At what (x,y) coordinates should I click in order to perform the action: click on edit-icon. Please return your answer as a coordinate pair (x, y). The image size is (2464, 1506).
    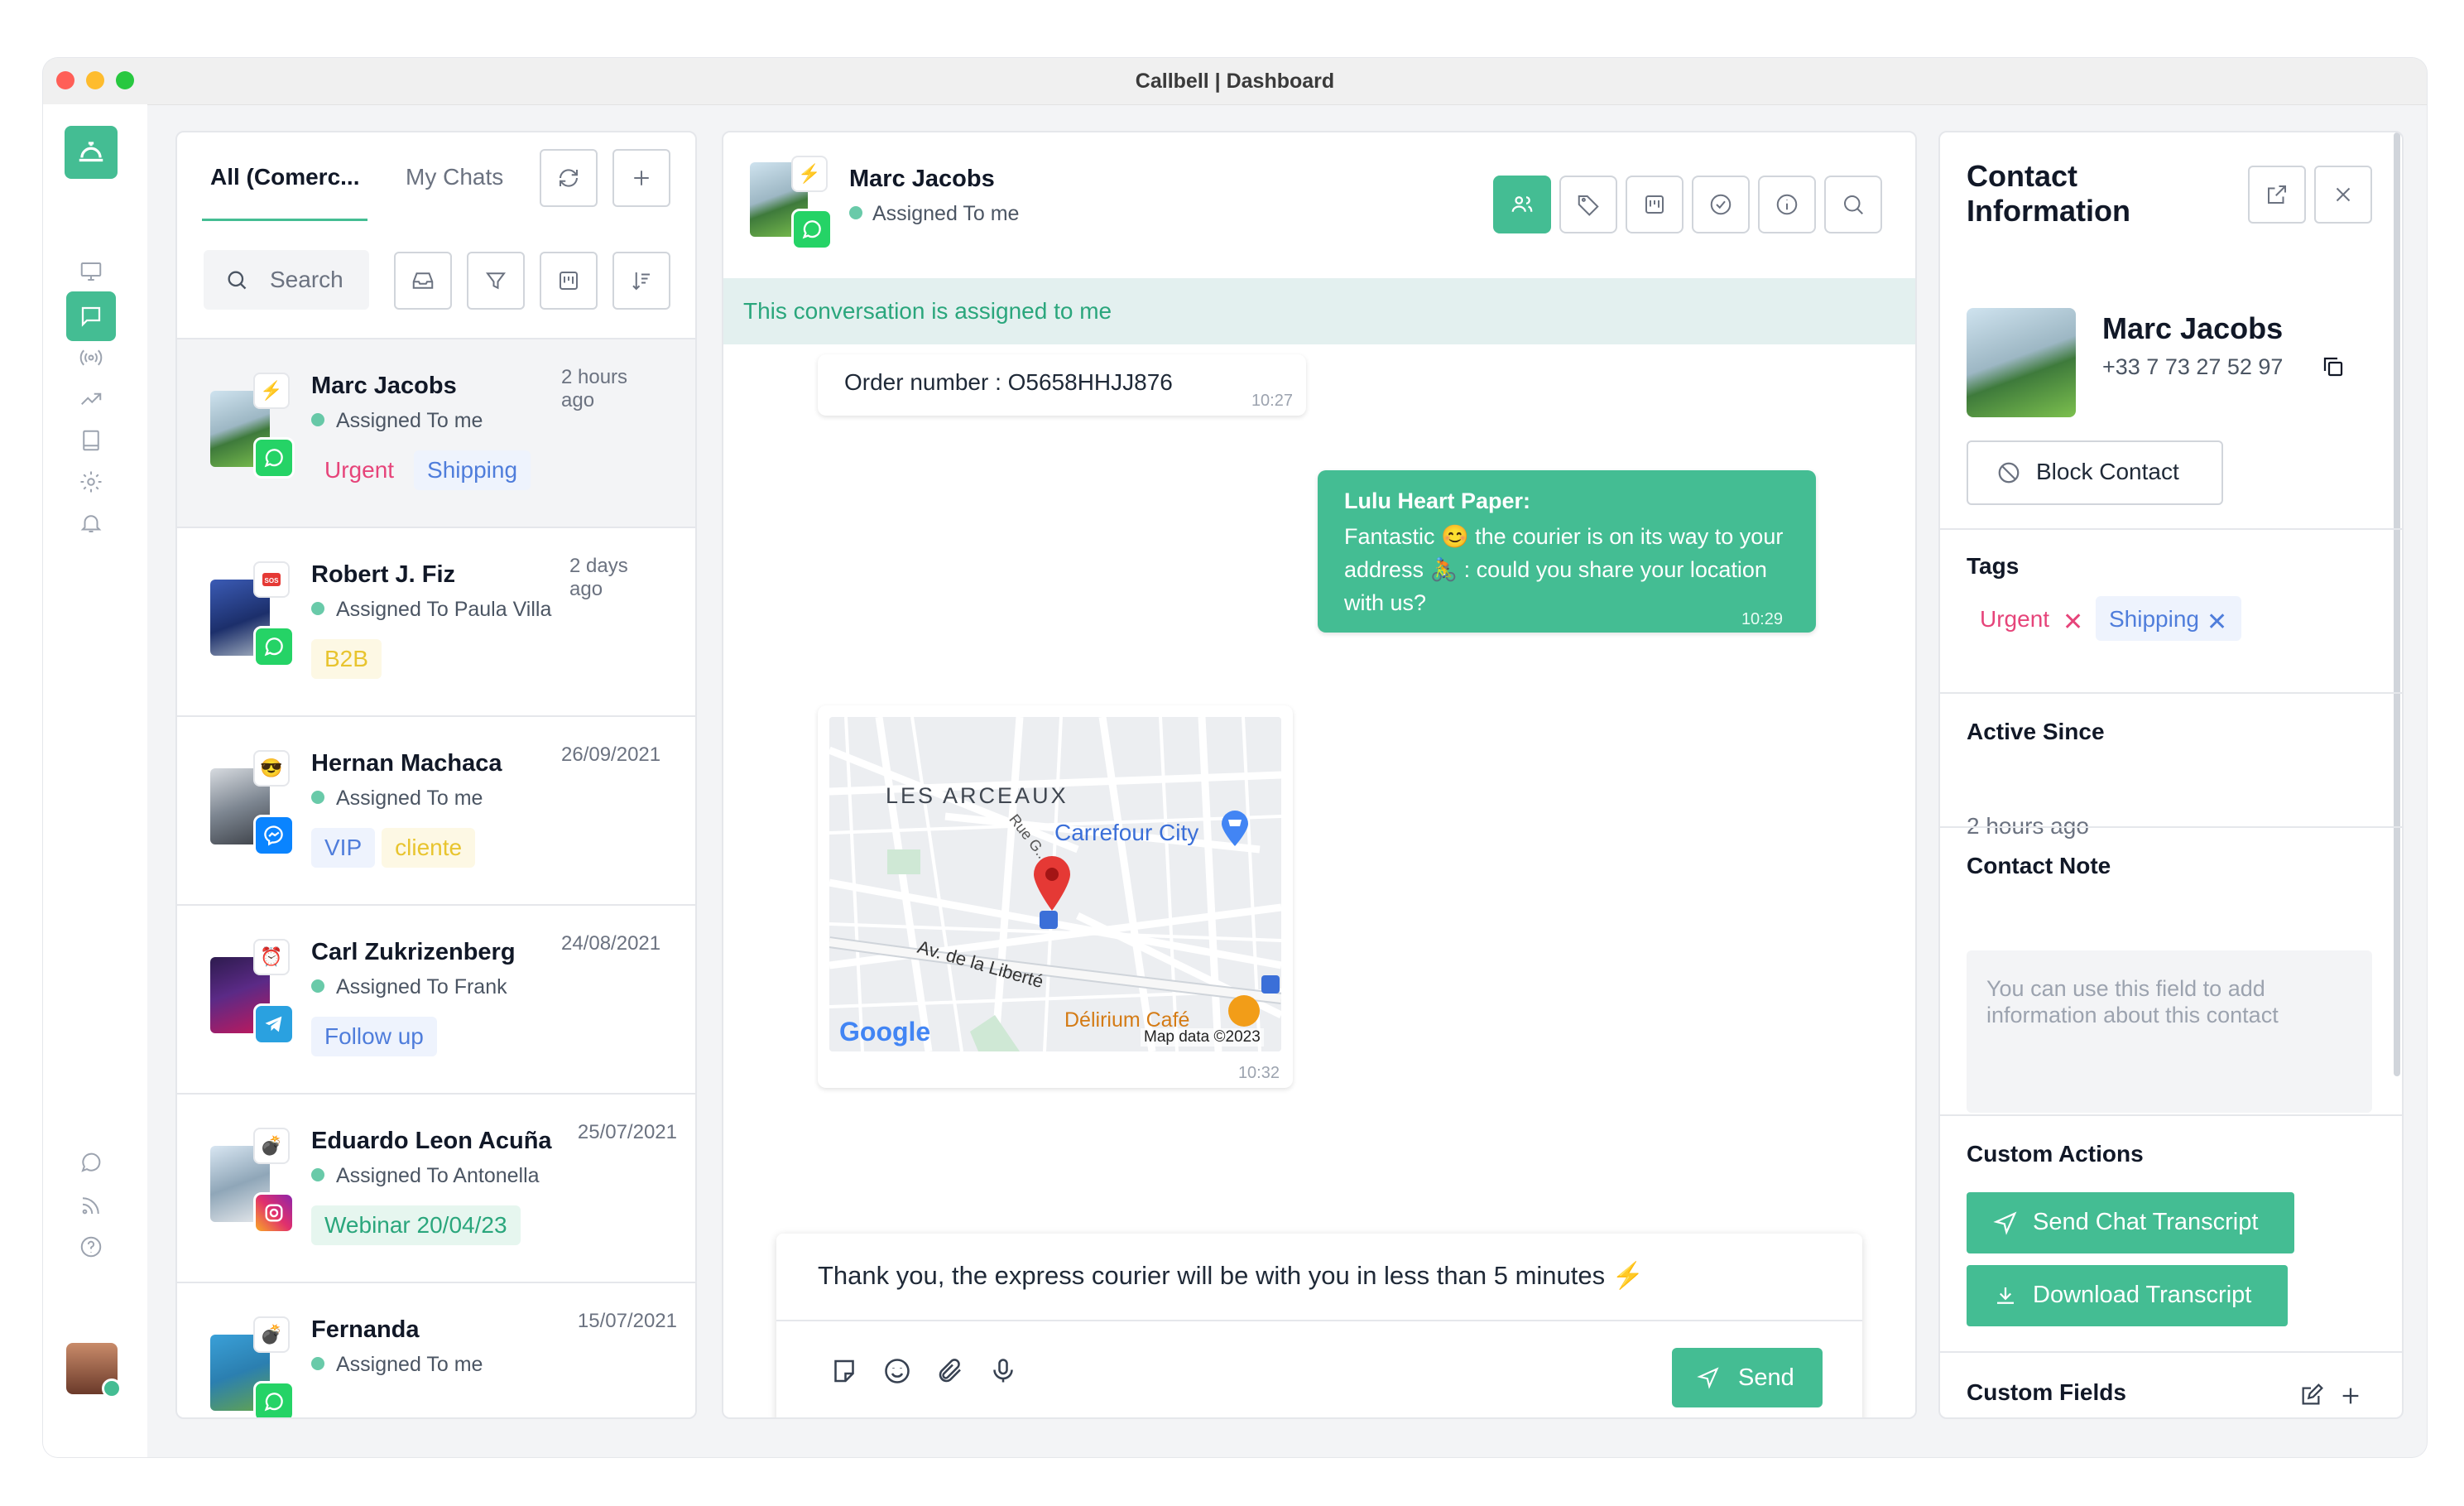
    Looking at the image, I should click on (2311, 1396).